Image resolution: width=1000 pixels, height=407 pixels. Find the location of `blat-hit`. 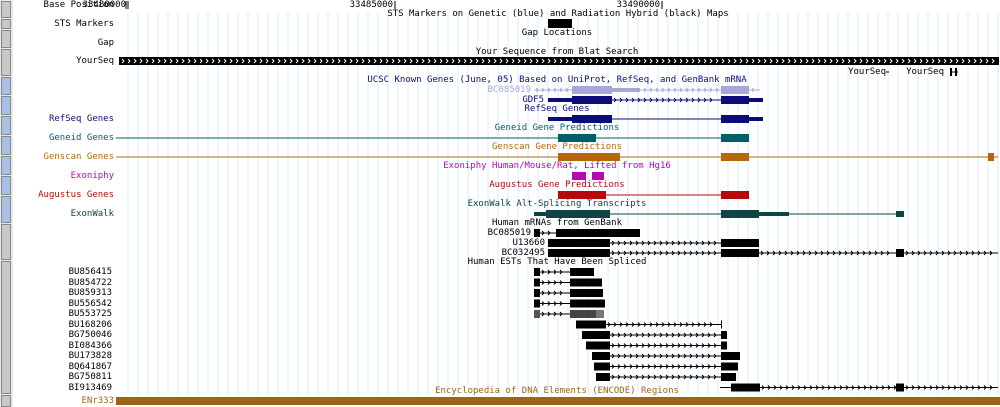

blat-hit is located at coordinates (559, 61).